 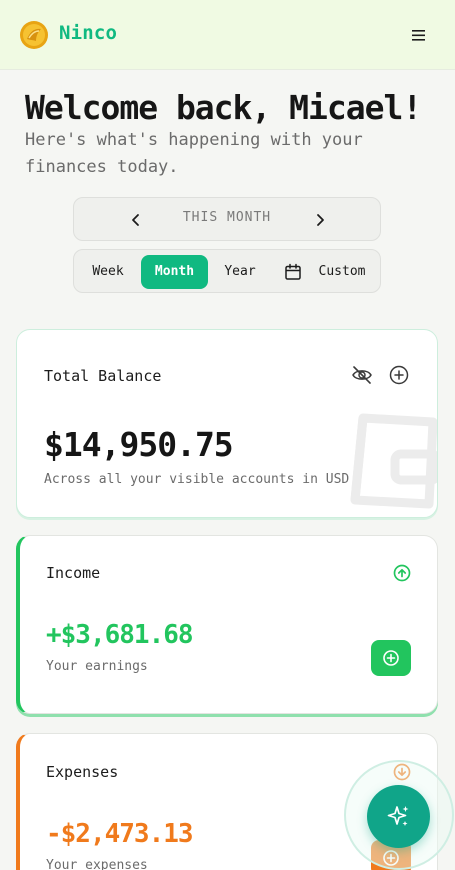 What do you see at coordinates (88, 33) in the screenshot?
I see `brand-name: Ninco` at bounding box center [88, 33].